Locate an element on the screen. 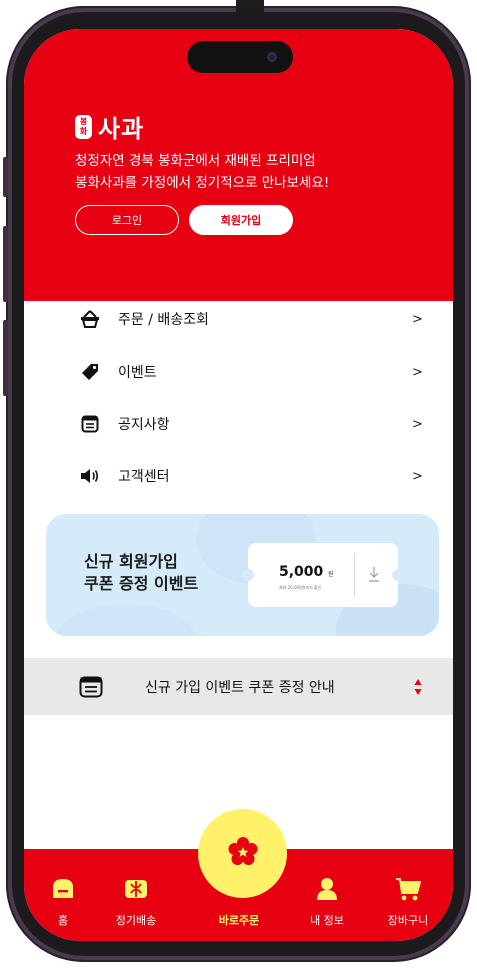 This screenshot has width=477, height=968. banner-title: 신규 회원가입 쿠폰 증정 이벤트 is located at coordinates (141, 572).